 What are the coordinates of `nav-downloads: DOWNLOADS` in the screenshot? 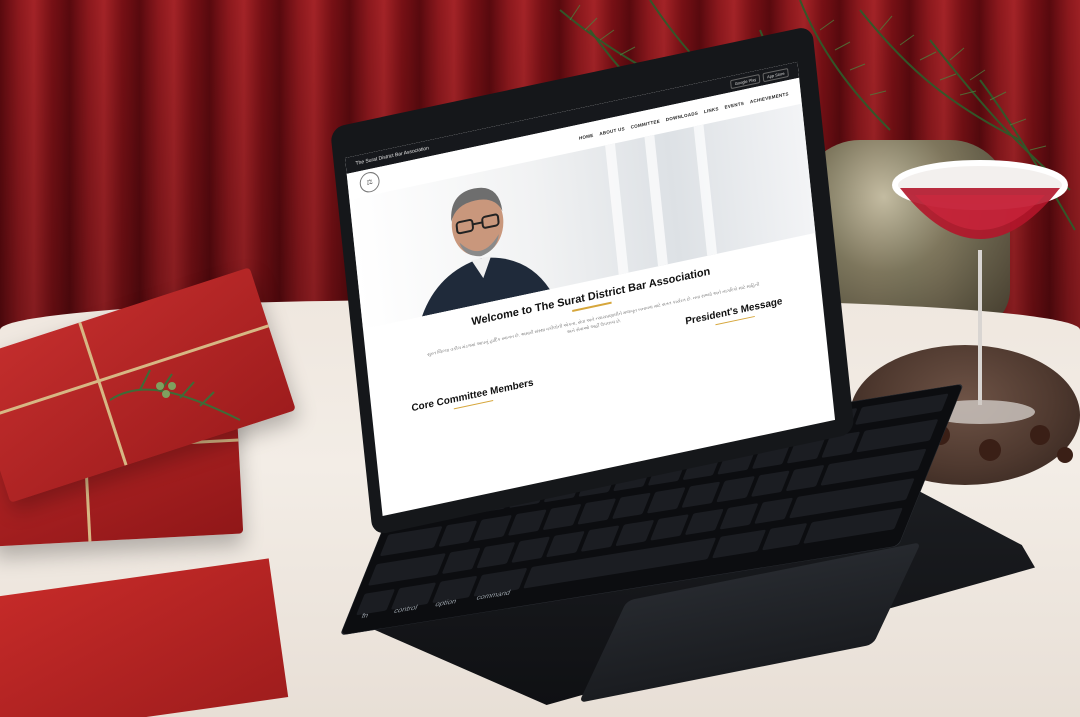 It's located at (682, 116).